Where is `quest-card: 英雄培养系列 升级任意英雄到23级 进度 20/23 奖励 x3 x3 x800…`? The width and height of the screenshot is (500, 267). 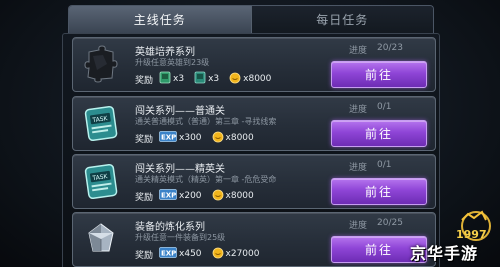 quest-card: 英雄培养系列 升级任意英雄到23级 进度 20/23 奖励 x3 x3 x800… is located at coordinates (254, 64).